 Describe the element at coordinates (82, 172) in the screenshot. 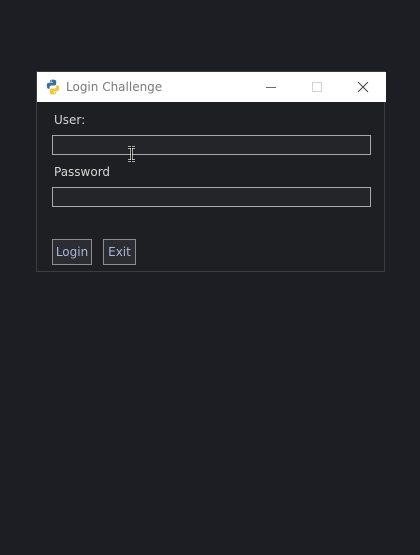

I see `password-label: Password` at that location.